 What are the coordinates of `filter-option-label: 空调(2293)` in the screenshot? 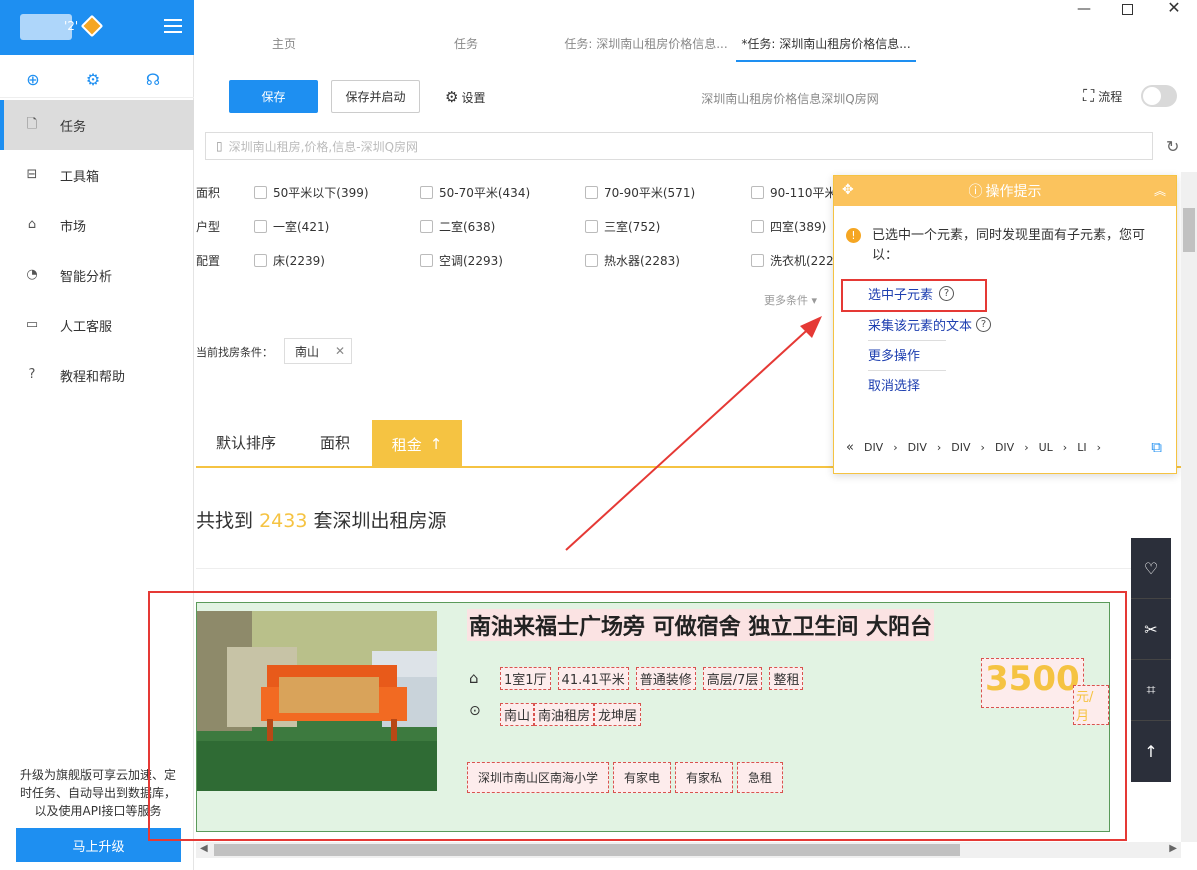 It's located at (471, 261).